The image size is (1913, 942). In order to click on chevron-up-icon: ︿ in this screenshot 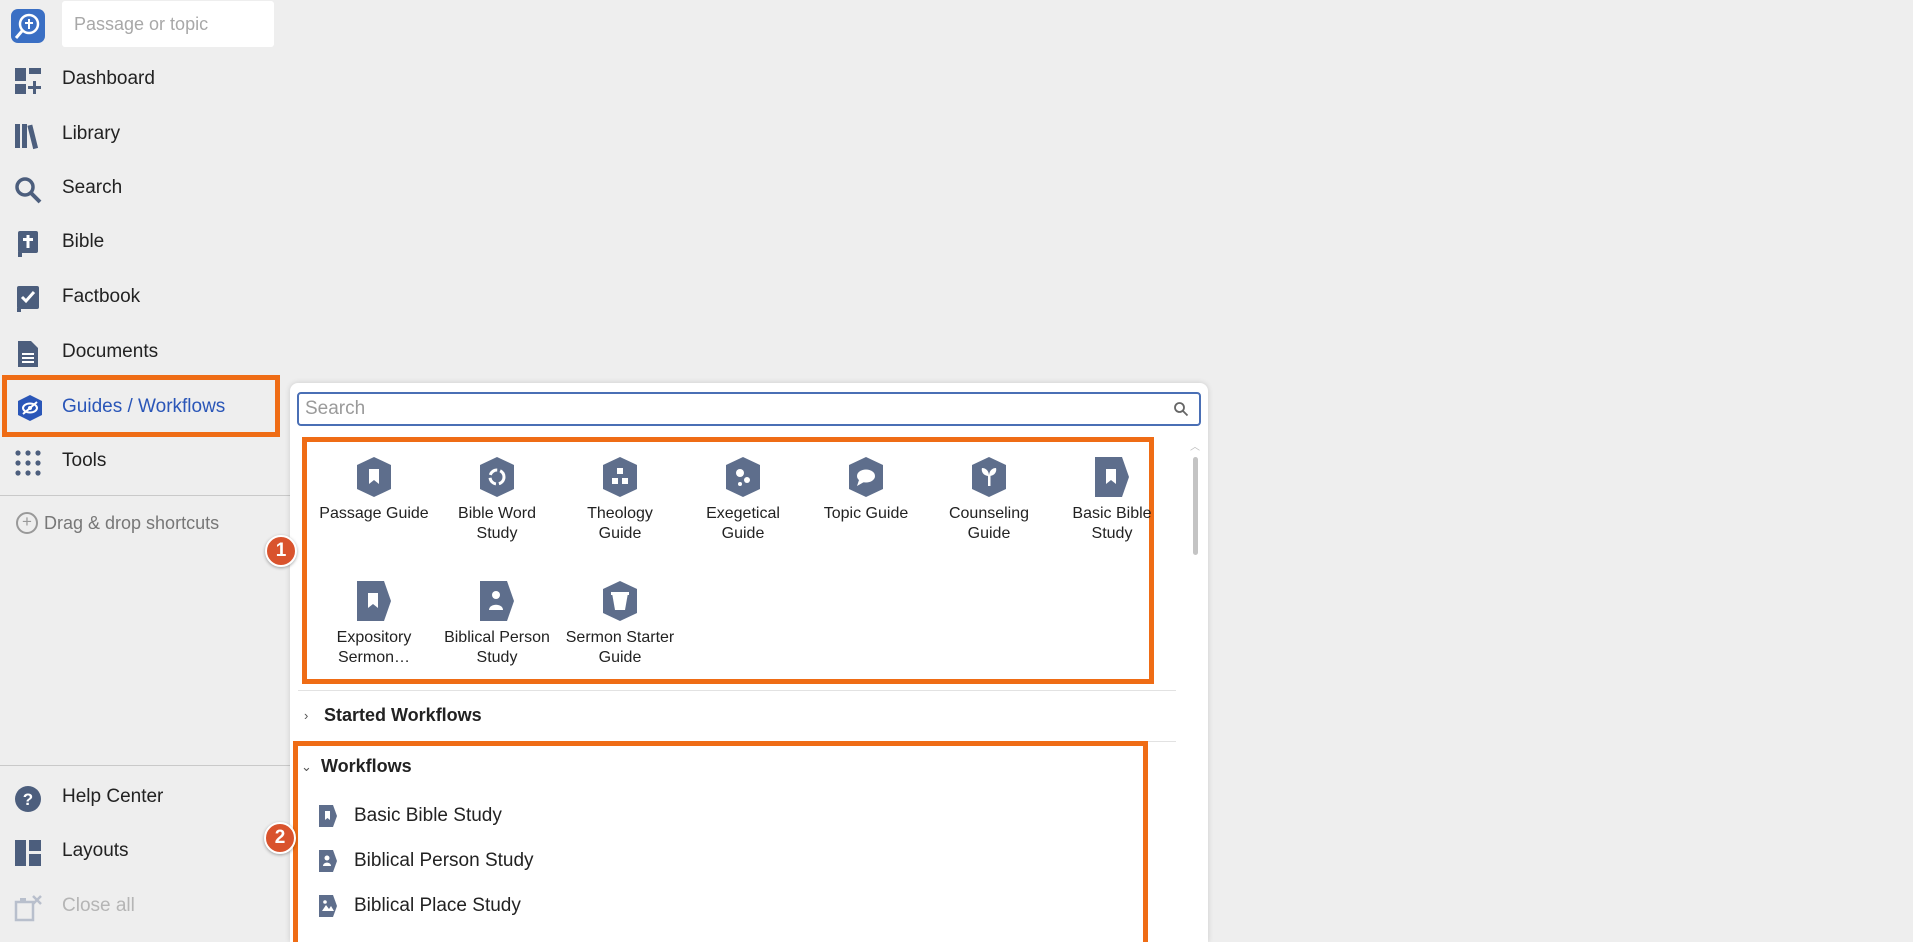, I will do `click(1195, 448)`.